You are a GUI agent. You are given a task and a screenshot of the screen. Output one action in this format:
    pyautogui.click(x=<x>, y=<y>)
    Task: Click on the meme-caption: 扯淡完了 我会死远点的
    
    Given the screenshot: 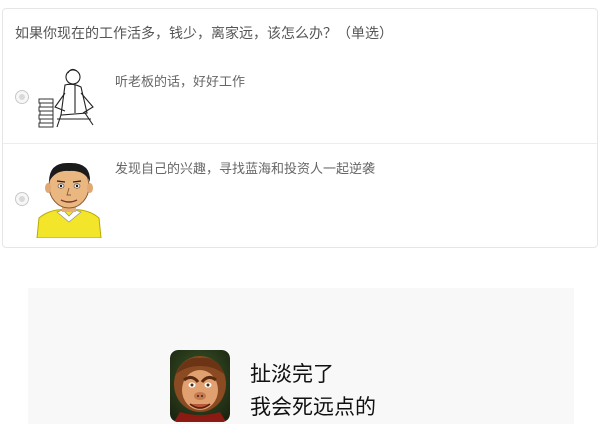 What is the action you would take?
    pyautogui.click(x=313, y=391)
    